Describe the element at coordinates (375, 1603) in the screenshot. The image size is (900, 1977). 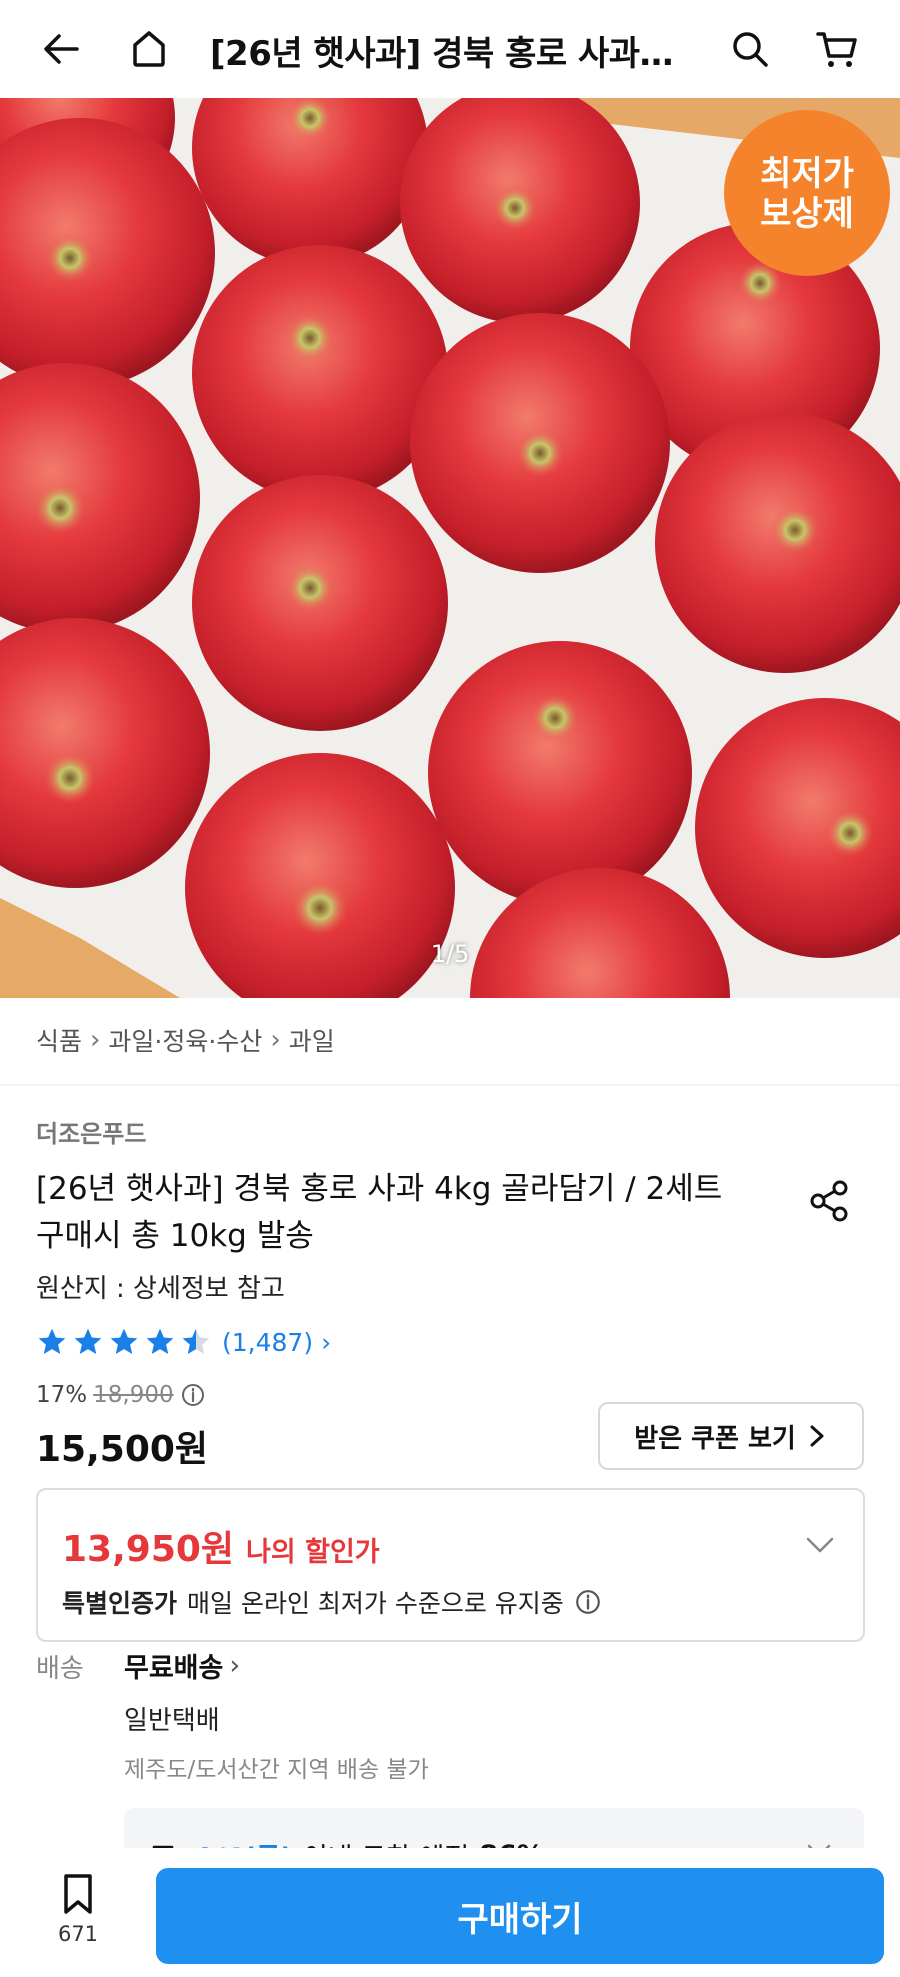
I see `special-cert-description: 매일 온라인 최저가 수준으로 유지중` at that location.